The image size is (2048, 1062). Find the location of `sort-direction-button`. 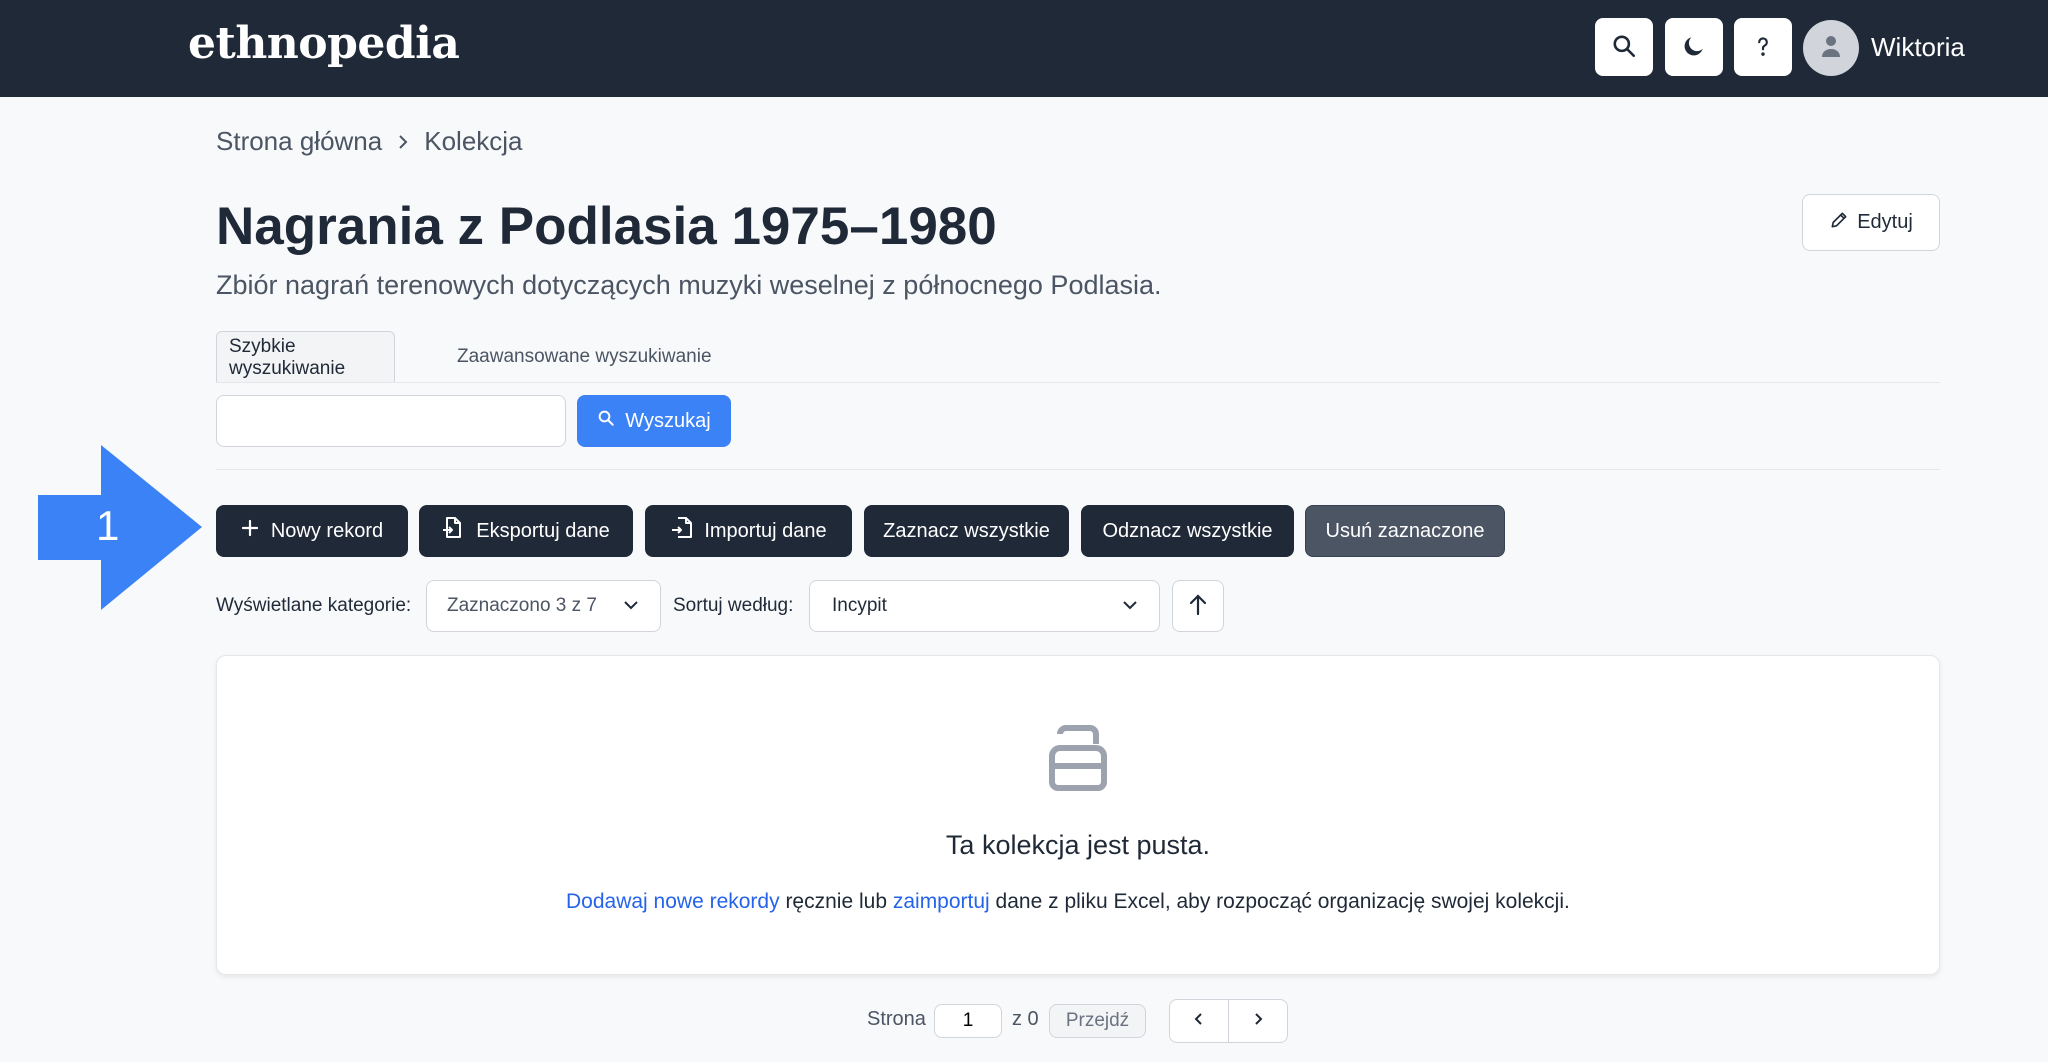

sort-direction-button is located at coordinates (1198, 606).